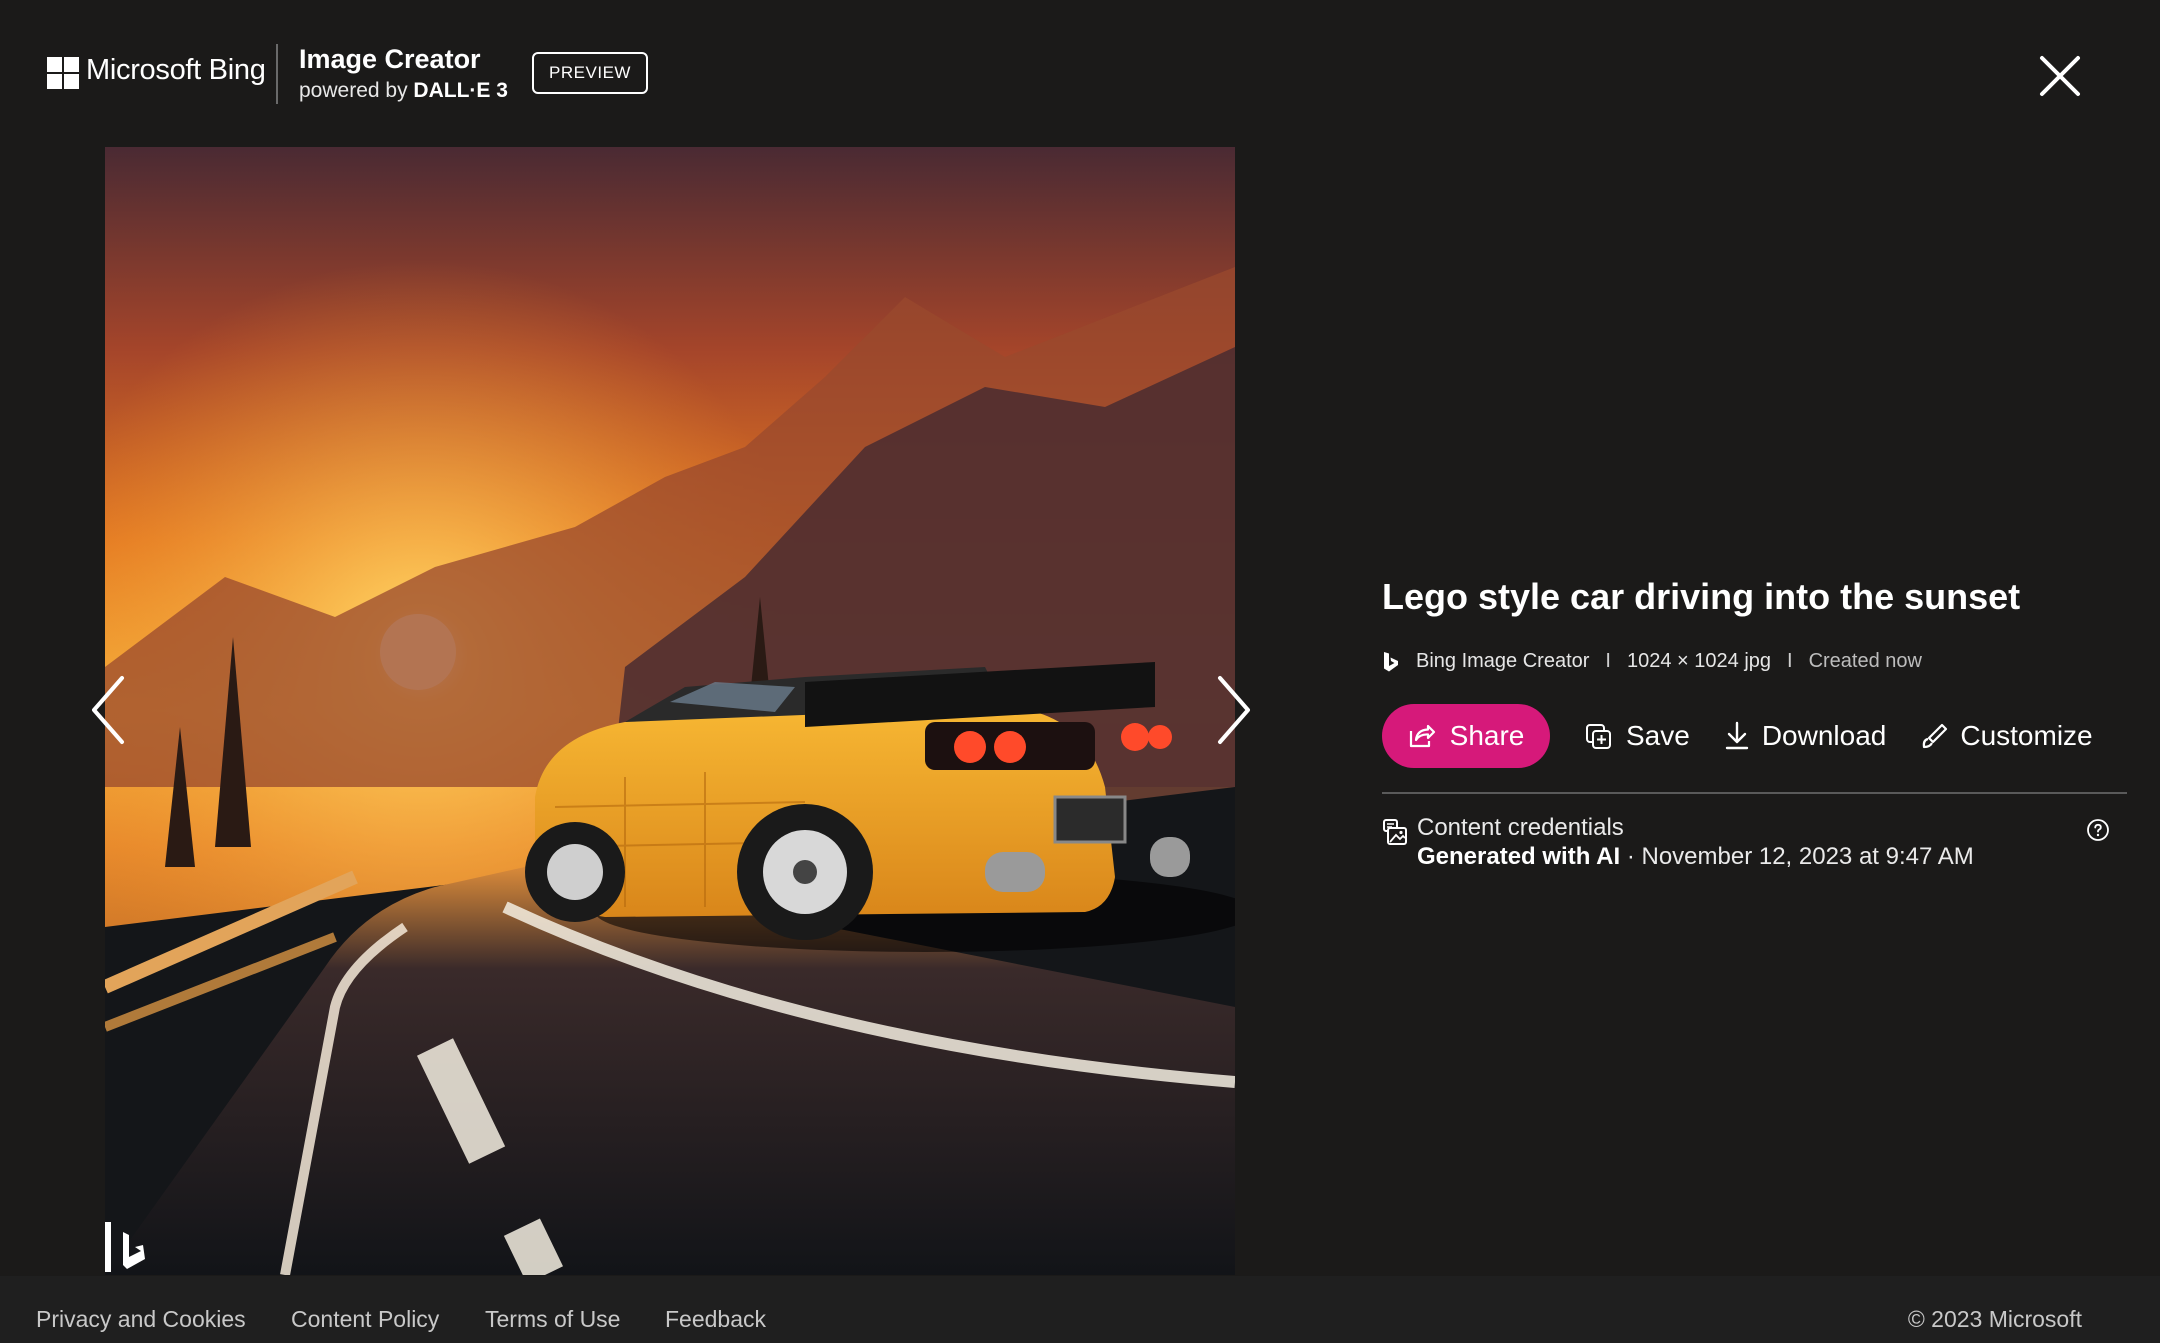 Image resolution: width=2160 pixels, height=1343 pixels. Describe the element at coordinates (1994, 1319) in the screenshot. I see `copyright: © 2023 Microsoft` at that location.